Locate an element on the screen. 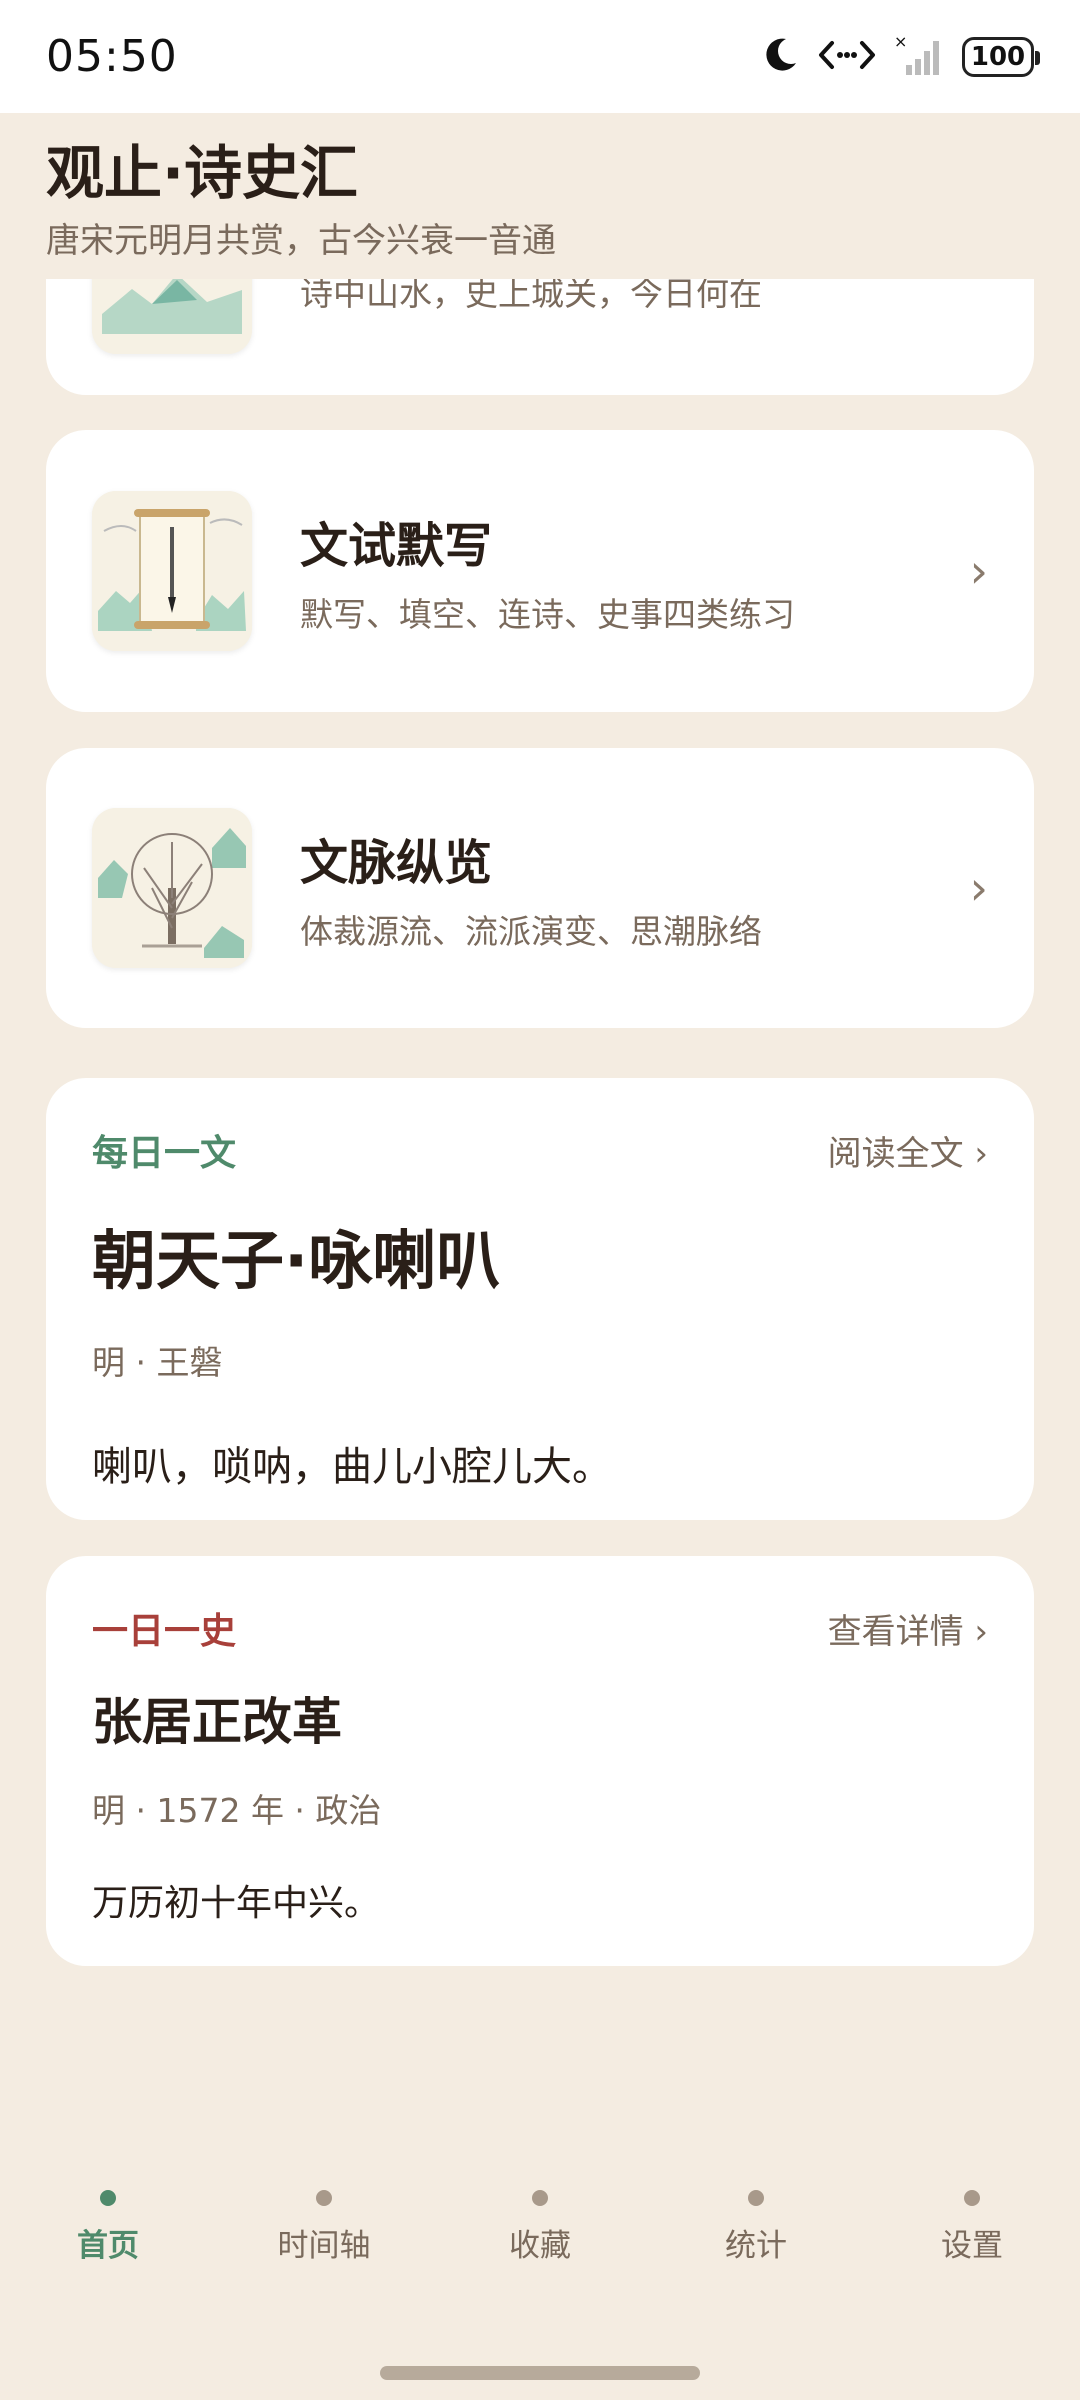 Image resolution: width=1080 pixels, height=2400 pixels. feature-card-literary-overview: 文脉纵览 体裁源流、流派演变、思潮脉络 › is located at coordinates (540, 888).